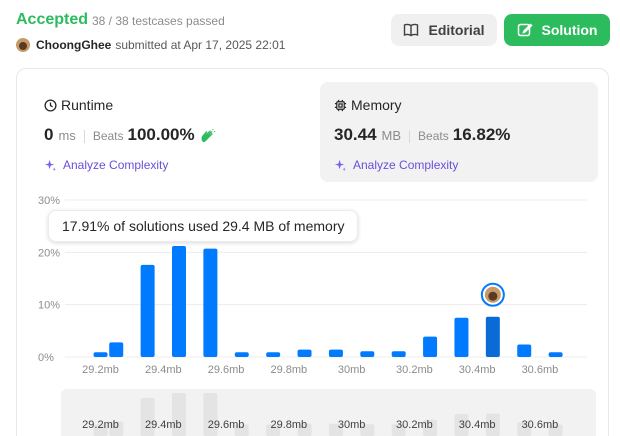 The image size is (620, 436). I want to click on runtime-analyze-link: Analyze Complexity, so click(169, 165).